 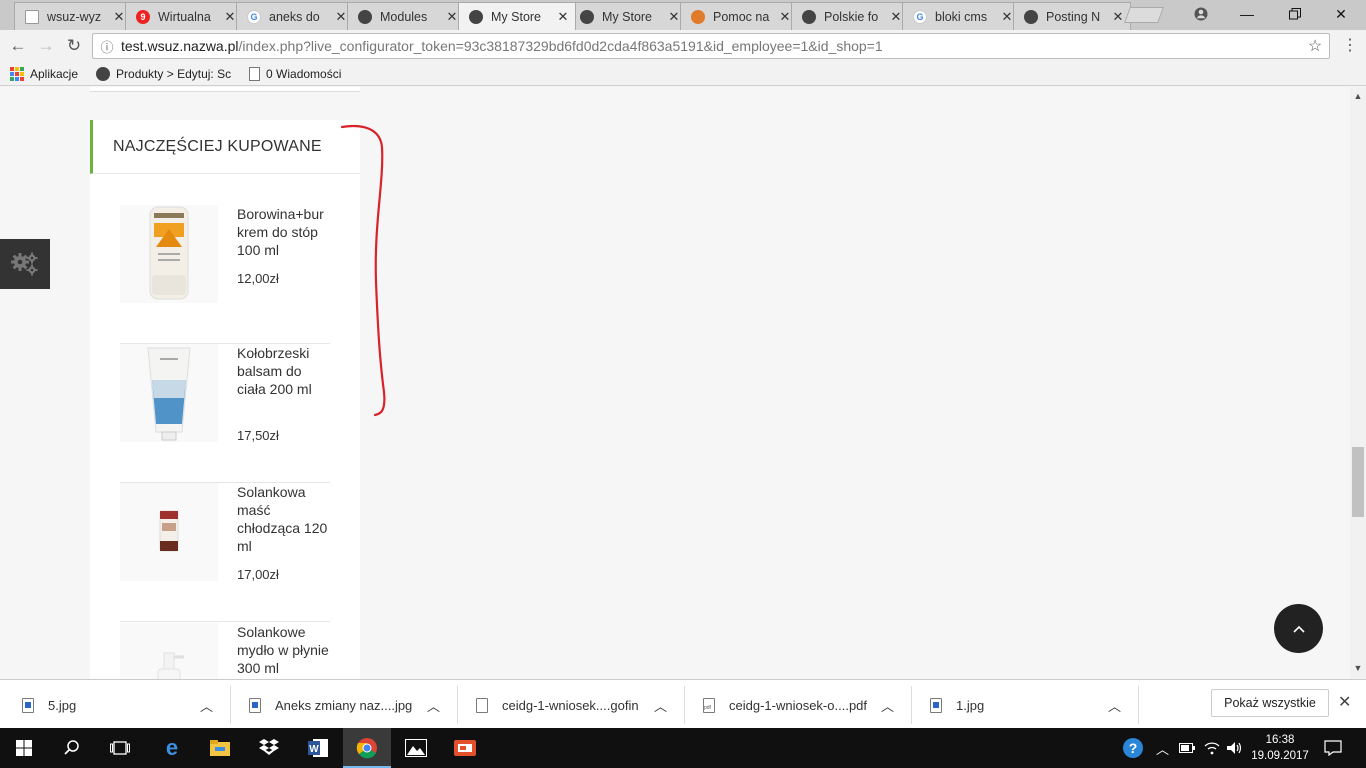 I want to click on prestashop-orange-icon, so click(x=698, y=16).